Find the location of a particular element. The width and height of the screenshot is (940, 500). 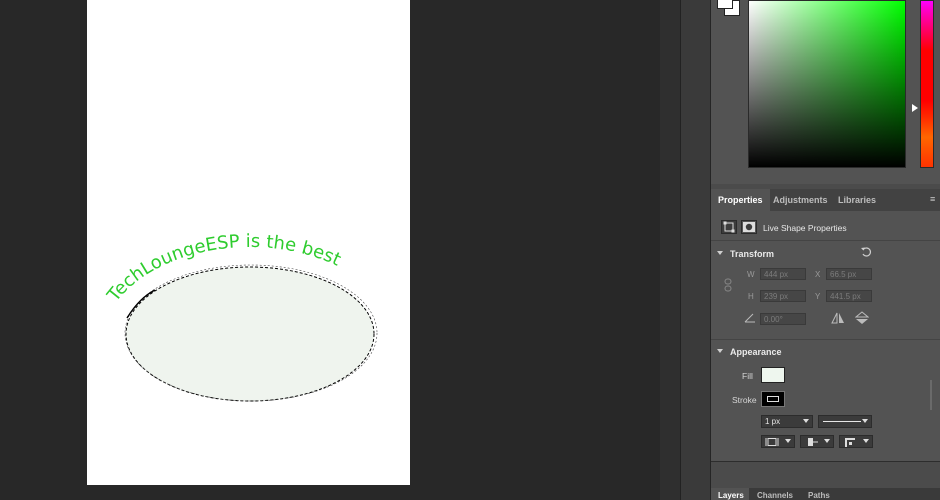

appearance-section-title: Appearance is located at coordinates (756, 352).